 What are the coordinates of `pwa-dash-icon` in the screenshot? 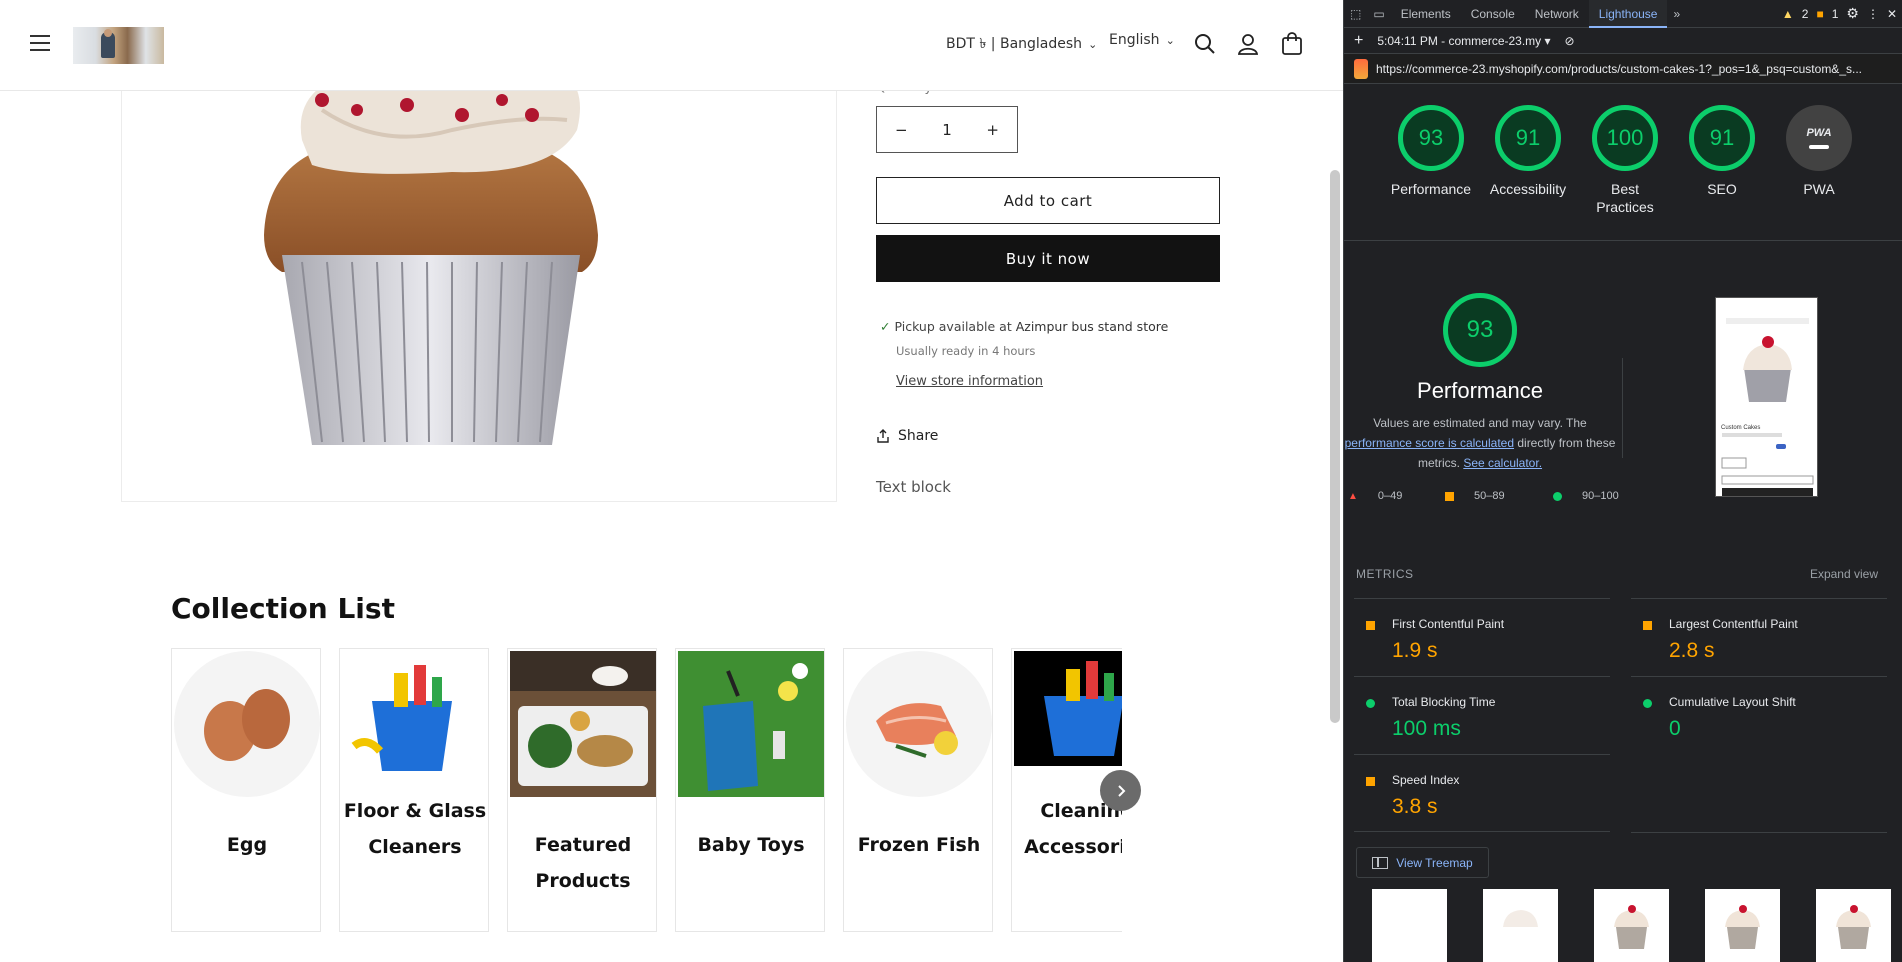 It's located at (1819, 147).